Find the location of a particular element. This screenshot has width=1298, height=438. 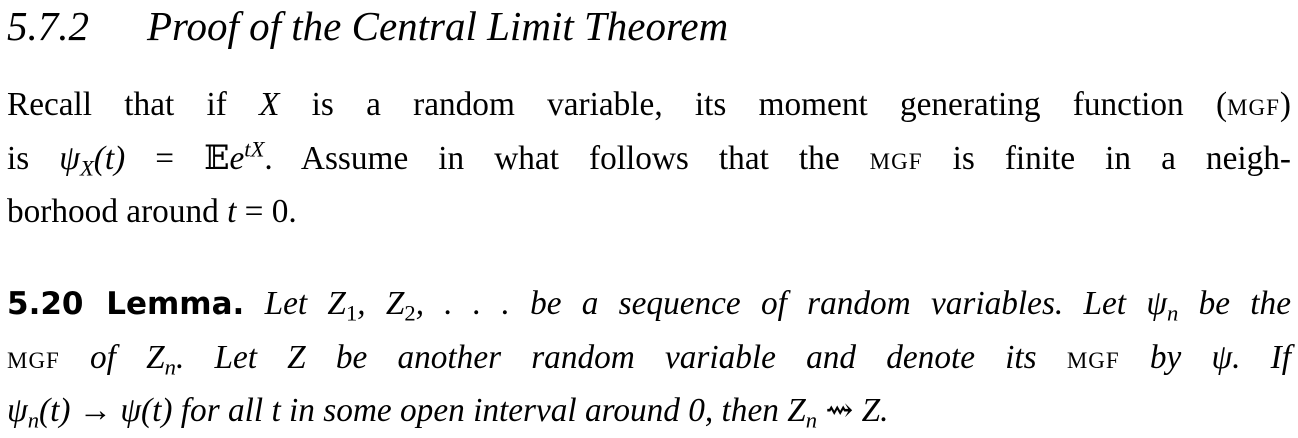

math-weak-convergence-arrow: ⇝ is located at coordinates (839, 410).